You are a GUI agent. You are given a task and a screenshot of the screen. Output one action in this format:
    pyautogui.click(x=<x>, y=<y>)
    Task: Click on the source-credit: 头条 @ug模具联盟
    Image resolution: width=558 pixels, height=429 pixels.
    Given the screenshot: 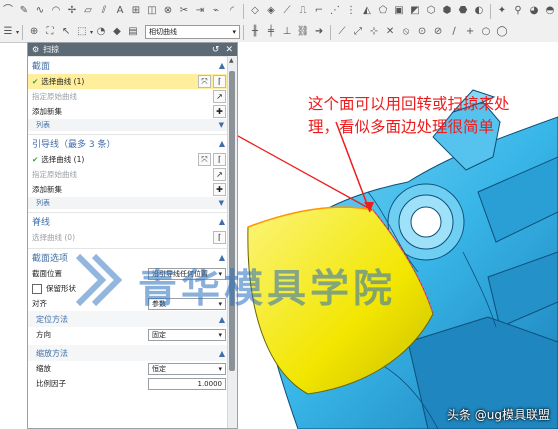 What is the action you would take?
    pyautogui.click(x=498, y=415)
    